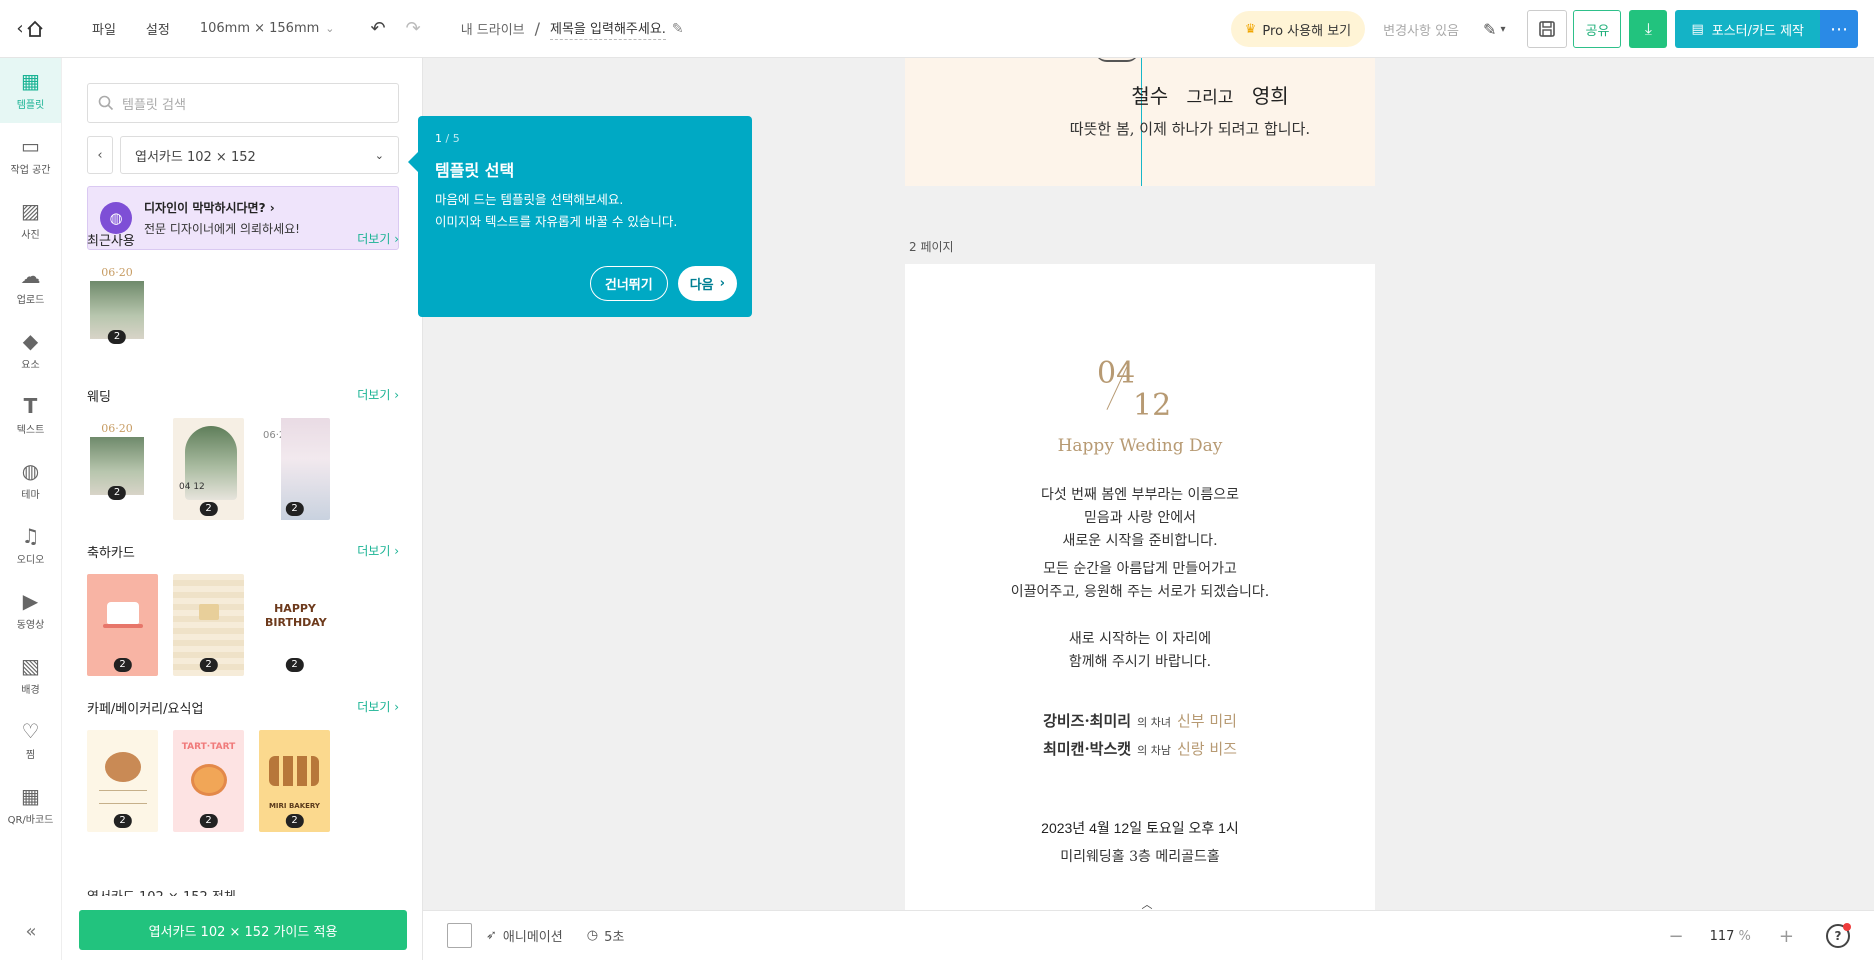  I want to click on event-datetime: 2023년 4월 12일 토요일 오후 1시, so click(1140, 828).